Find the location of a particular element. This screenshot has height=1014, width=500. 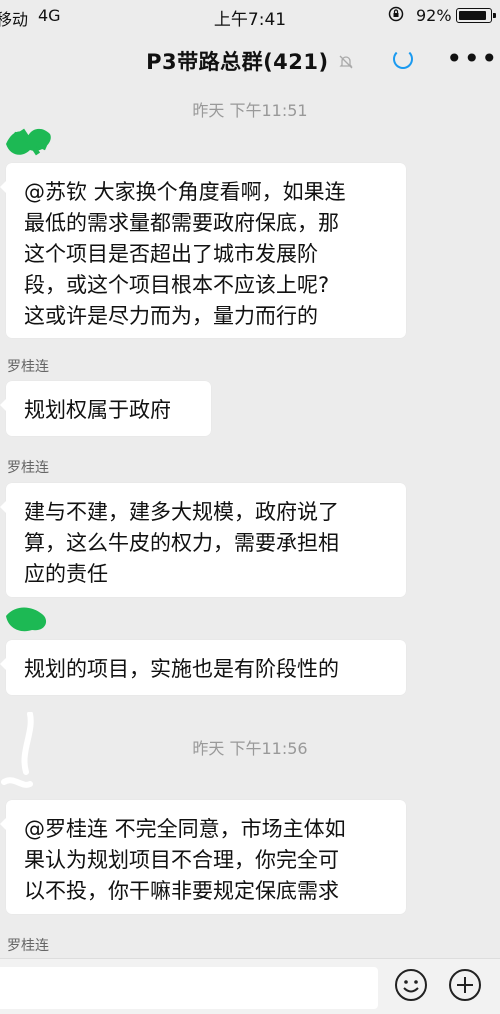

message-line: 最低的需求量都需要政府保底，那 is located at coordinates (181, 223).